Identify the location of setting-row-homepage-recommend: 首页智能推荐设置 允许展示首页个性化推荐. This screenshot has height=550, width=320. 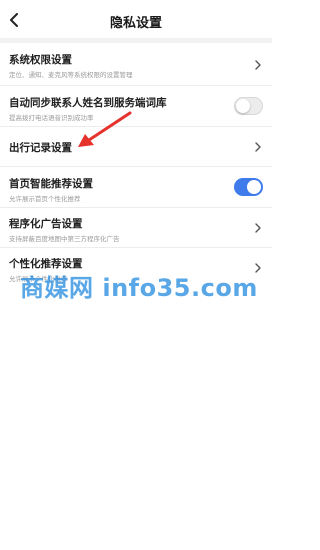
(136, 187).